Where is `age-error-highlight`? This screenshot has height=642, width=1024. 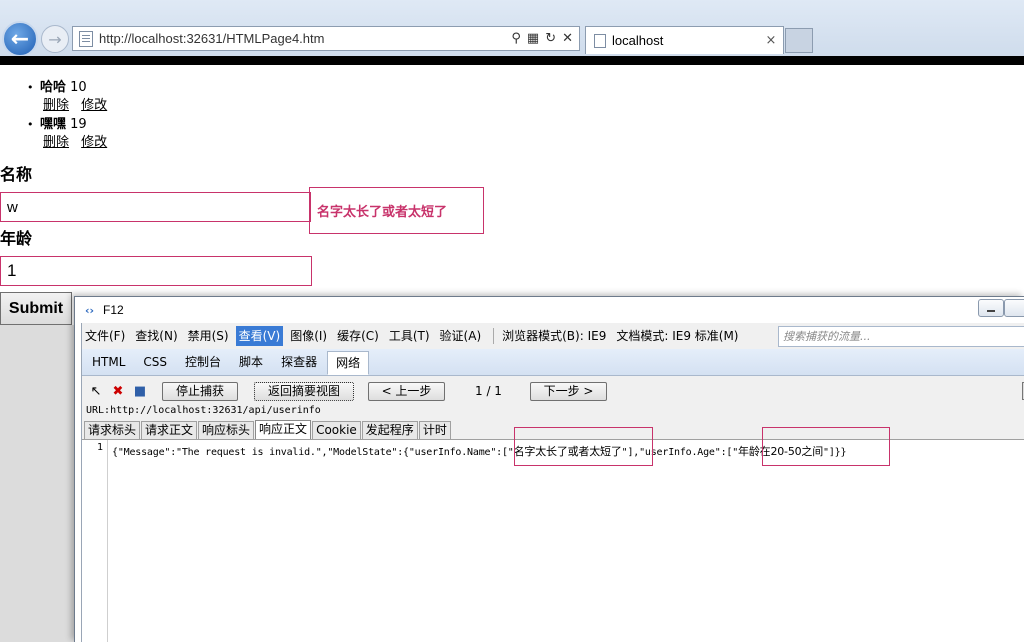
age-error-highlight is located at coordinates (826, 446).